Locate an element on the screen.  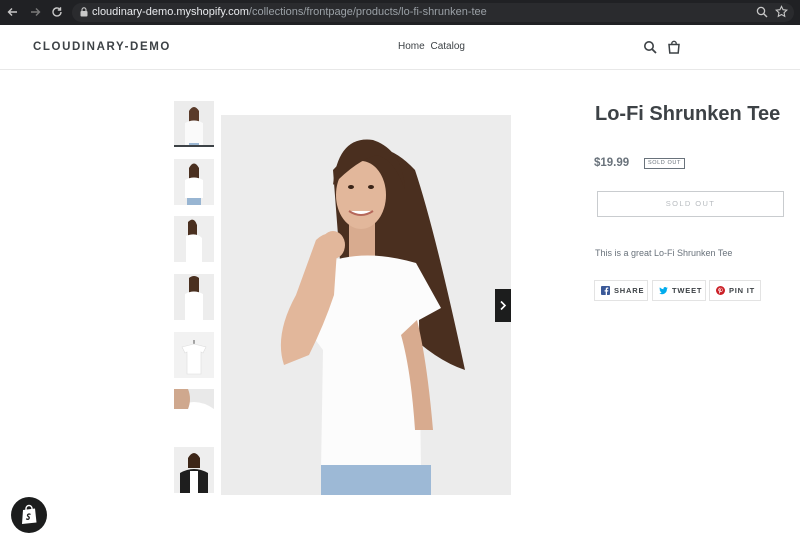
product-price: $19.99 is located at coordinates (612, 163).